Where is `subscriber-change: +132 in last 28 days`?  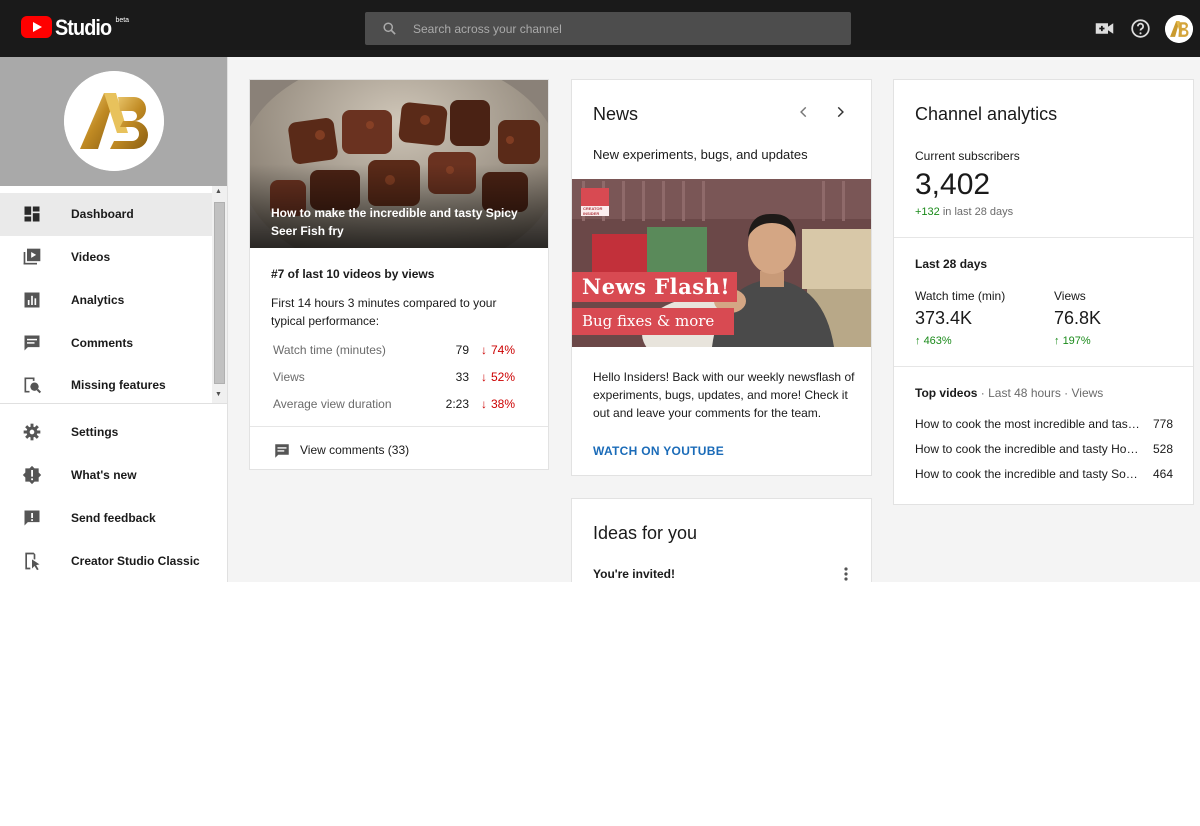
subscriber-change: +132 in last 28 days is located at coordinates (964, 212).